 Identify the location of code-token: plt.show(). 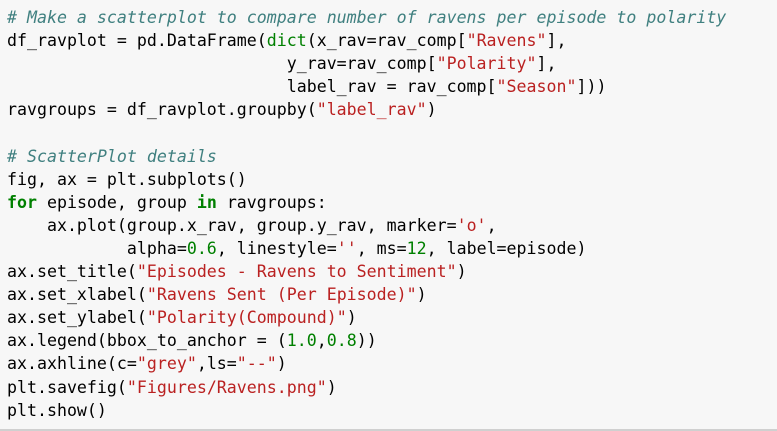
(57, 410).